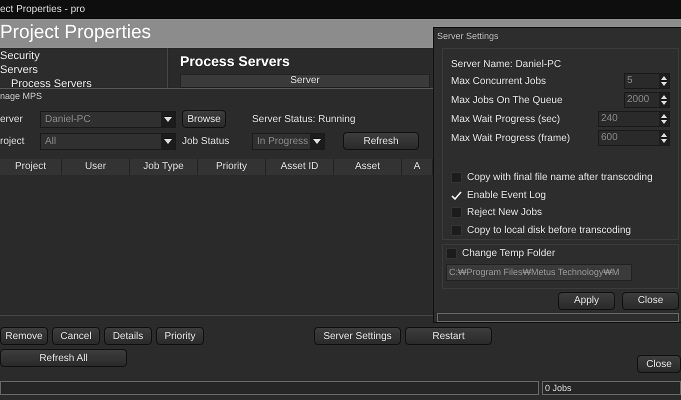  Describe the element at coordinates (300, 167) in the screenshot. I see `column-header: Asset ID` at that location.